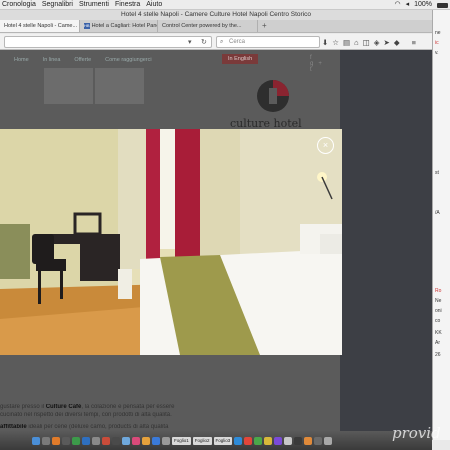 The height and width of the screenshot is (450, 450). I want to click on social-icons: f g+ t, so click(325, 64).